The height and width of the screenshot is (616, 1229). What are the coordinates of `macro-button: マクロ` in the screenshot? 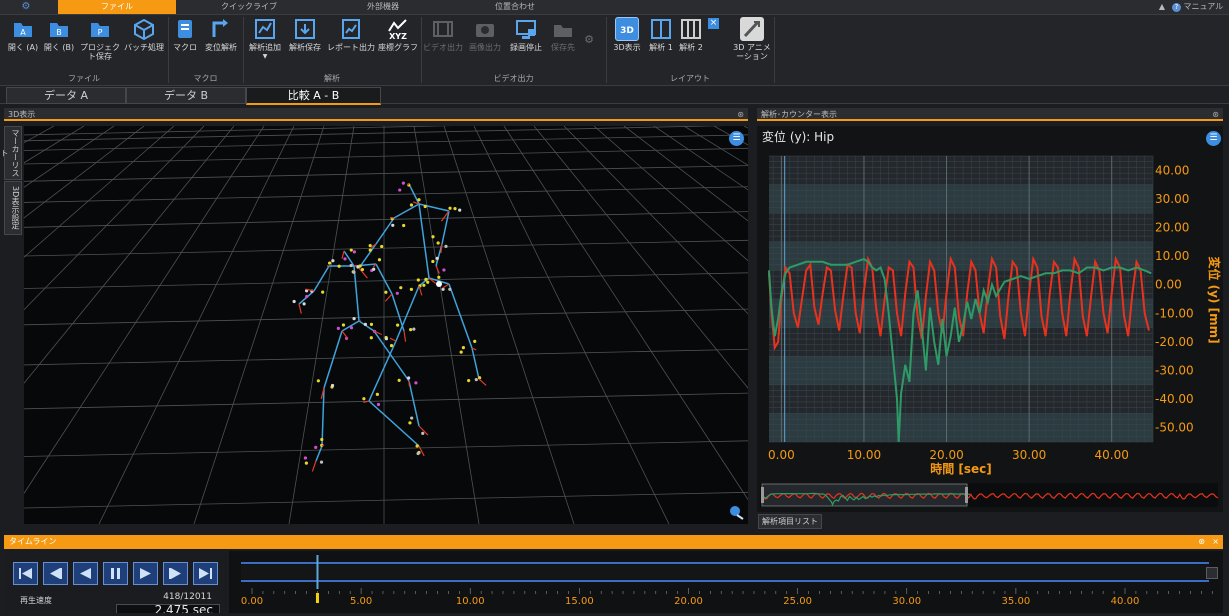 It's located at (185, 34).